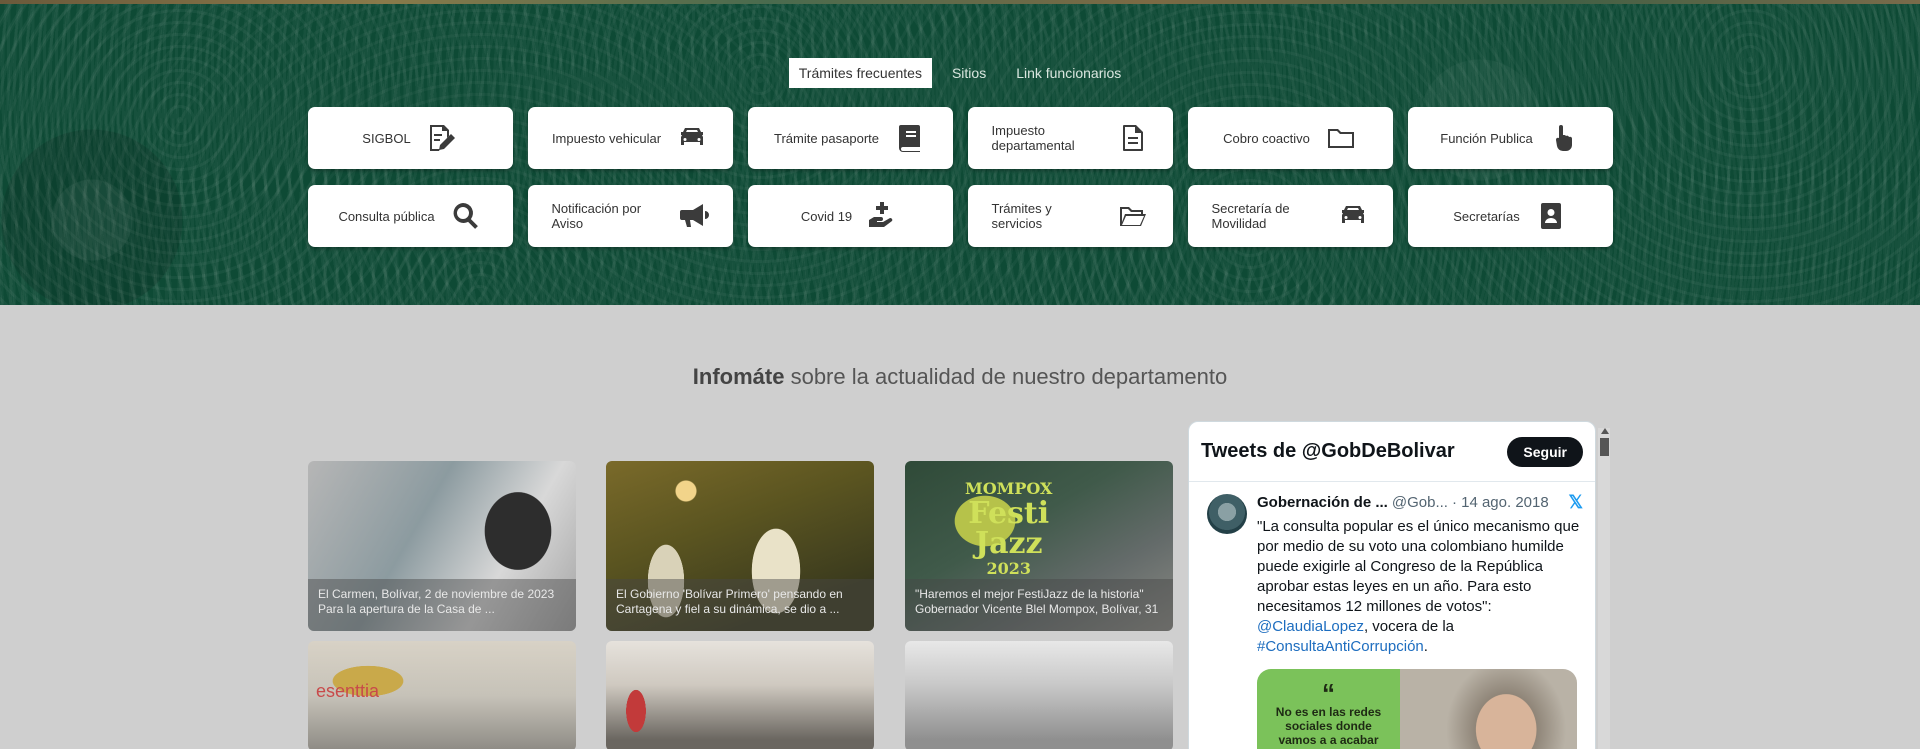 The height and width of the screenshot is (749, 1920). I want to click on tile-covid-19: Covid 19, so click(850, 216).